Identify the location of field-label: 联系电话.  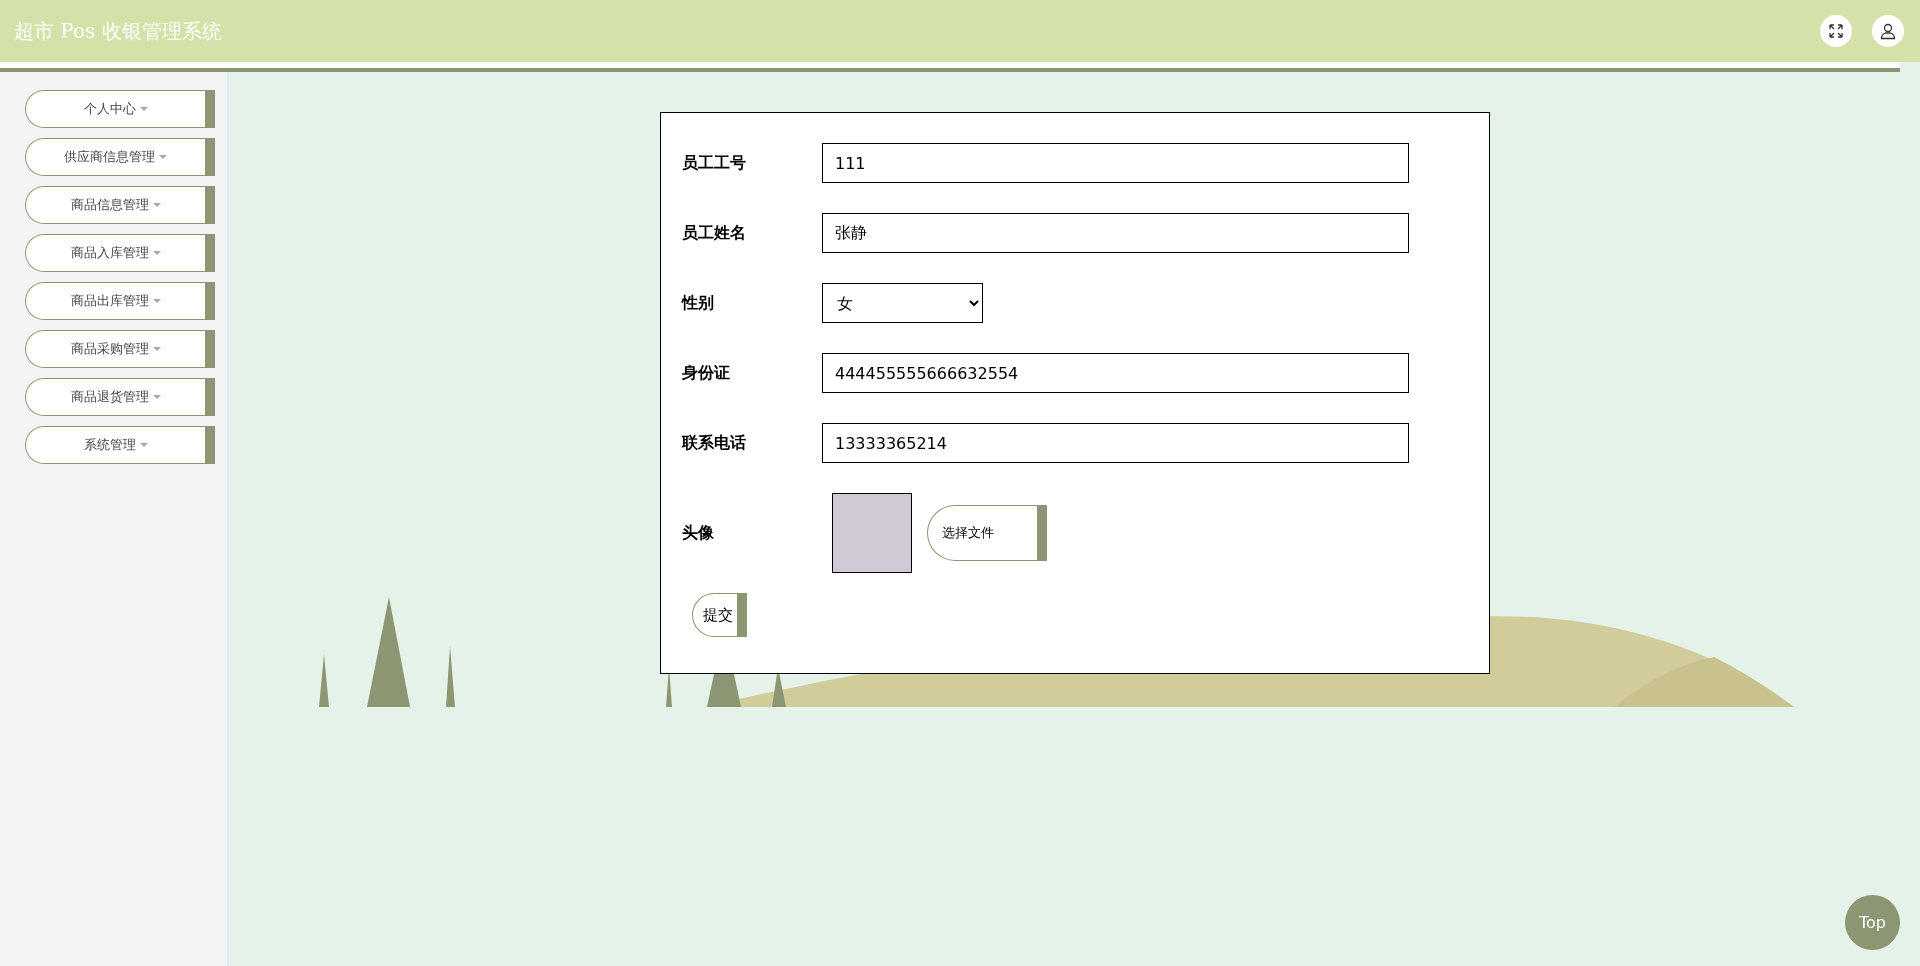
(714, 443).